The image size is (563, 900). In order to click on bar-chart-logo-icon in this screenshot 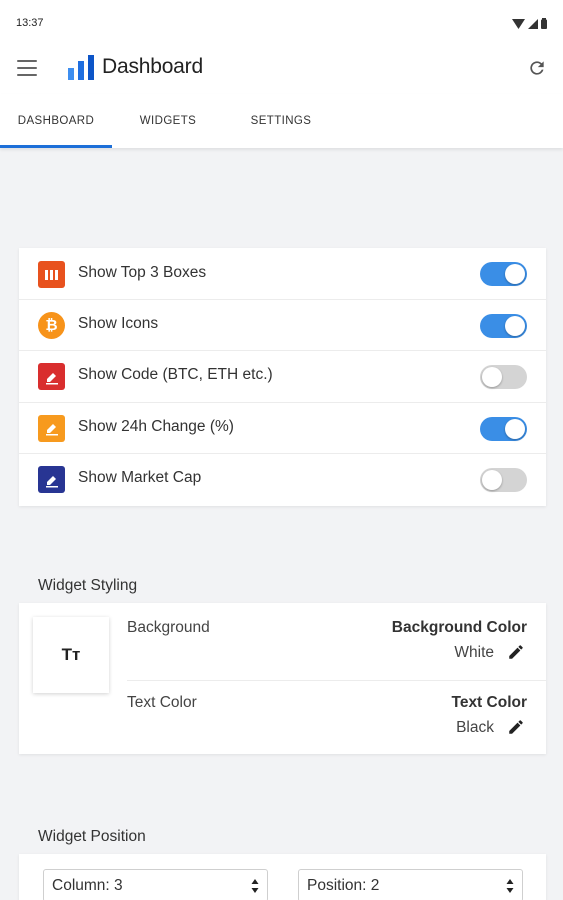, I will do `click(81, 67)`.